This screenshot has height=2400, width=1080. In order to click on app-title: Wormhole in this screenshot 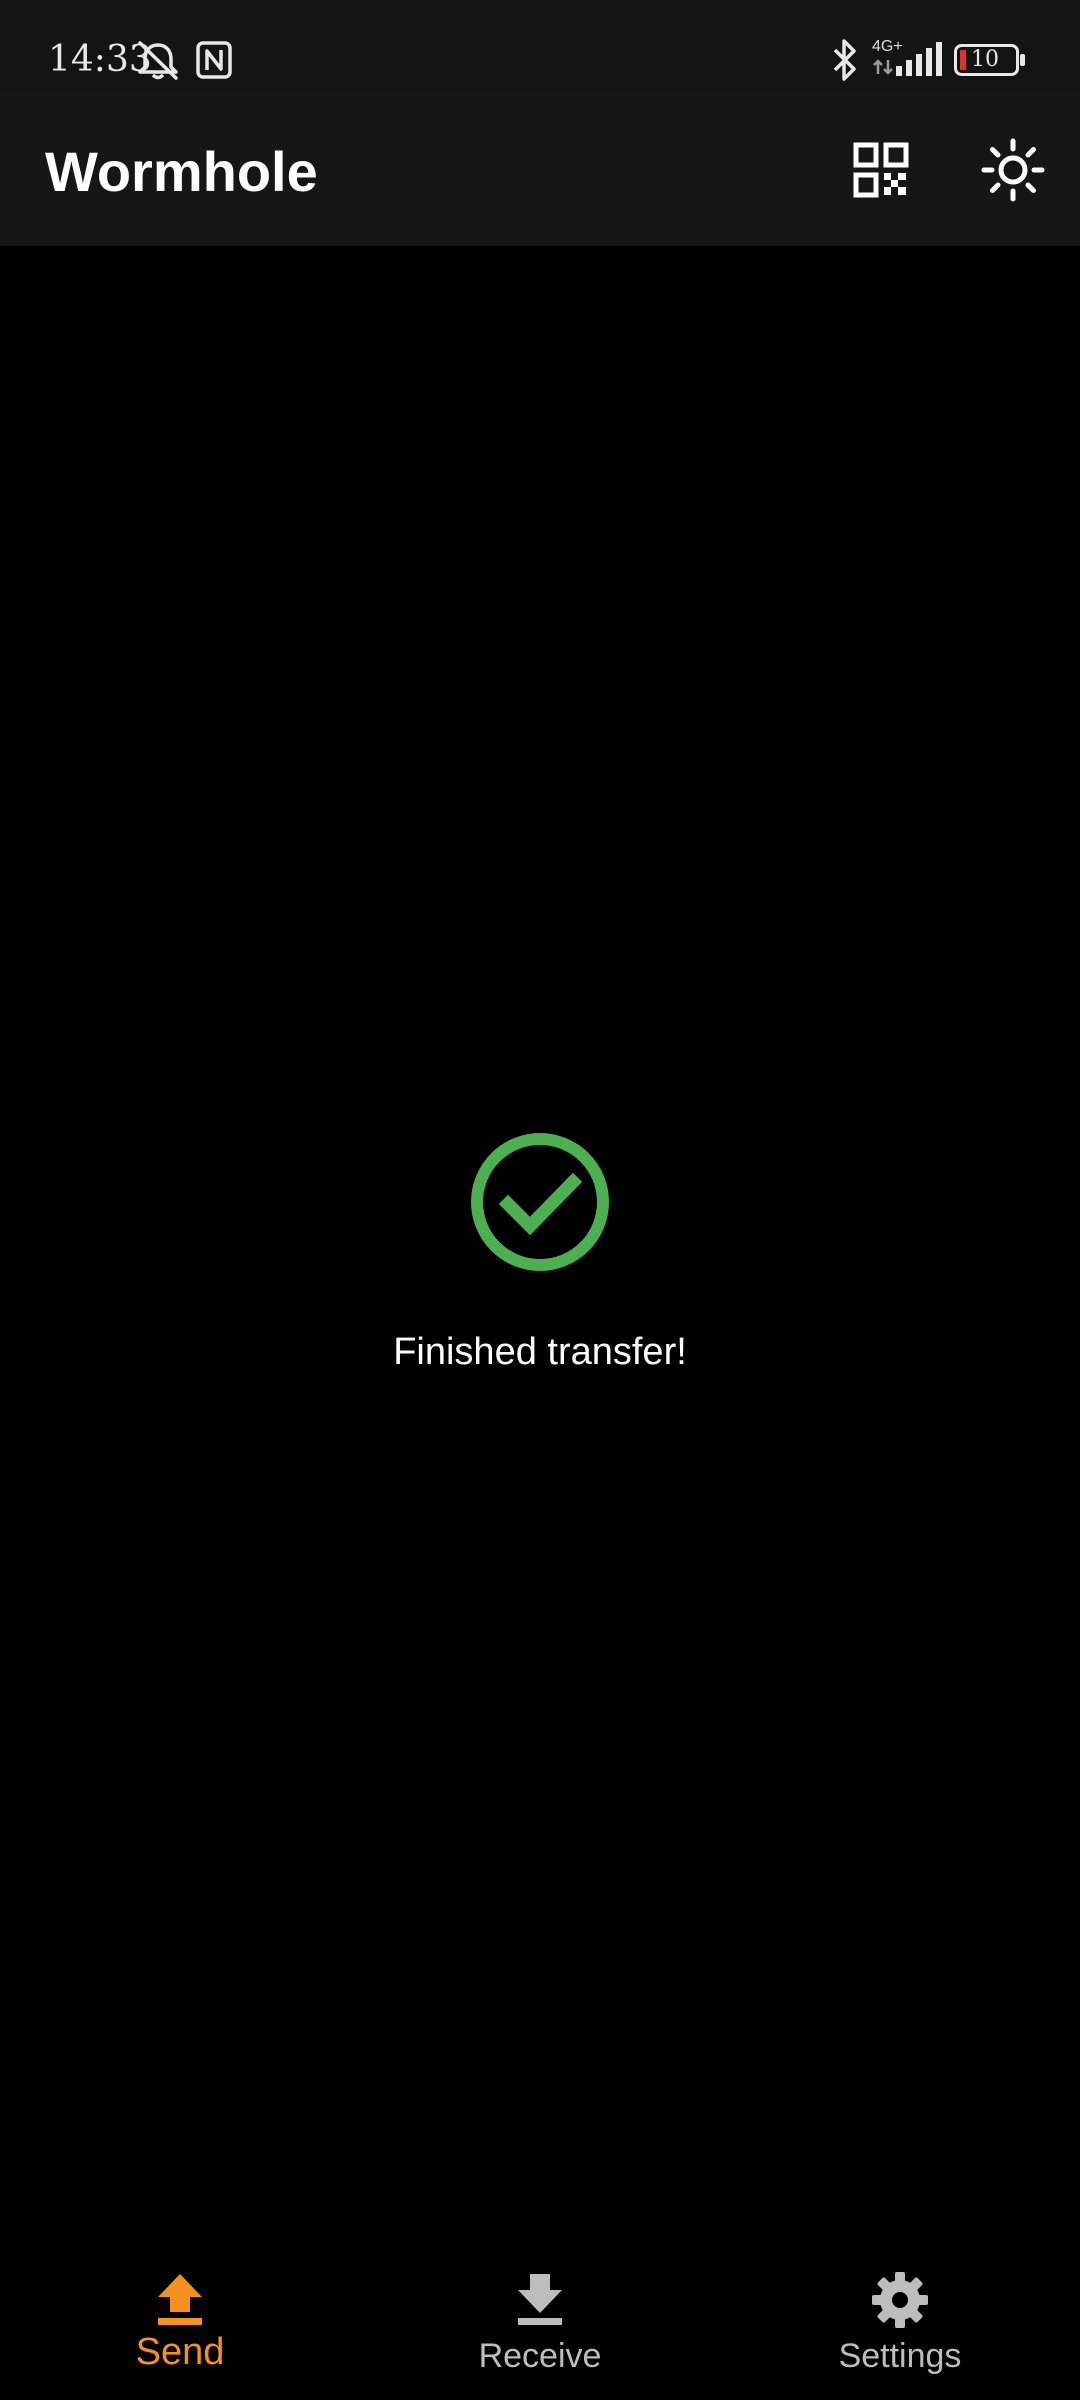, I will do `click(181, 171)`.